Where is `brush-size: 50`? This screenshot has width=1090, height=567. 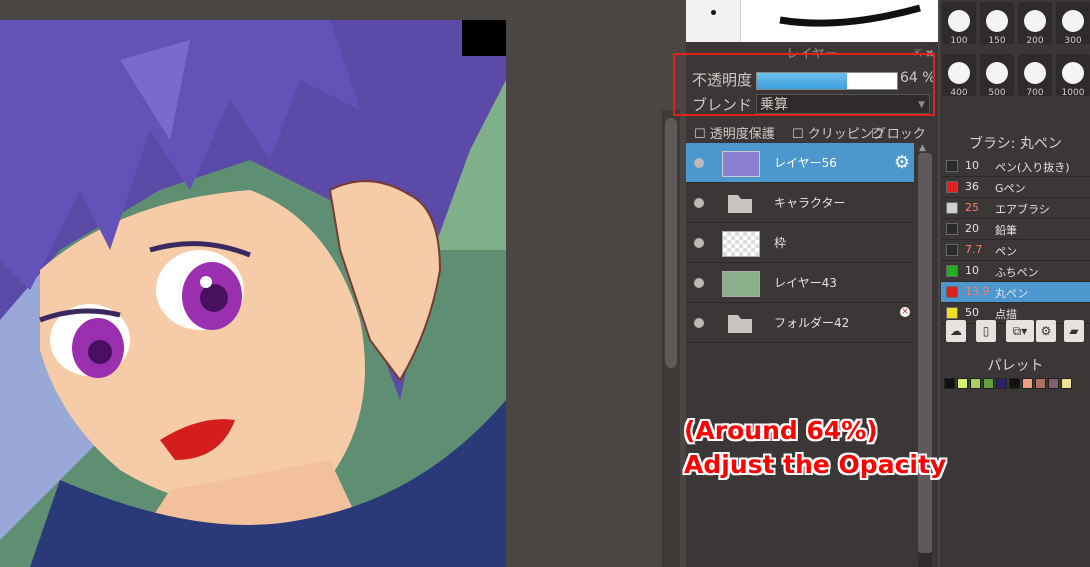
brush-size: 50 is located at coordinates (972, 312).